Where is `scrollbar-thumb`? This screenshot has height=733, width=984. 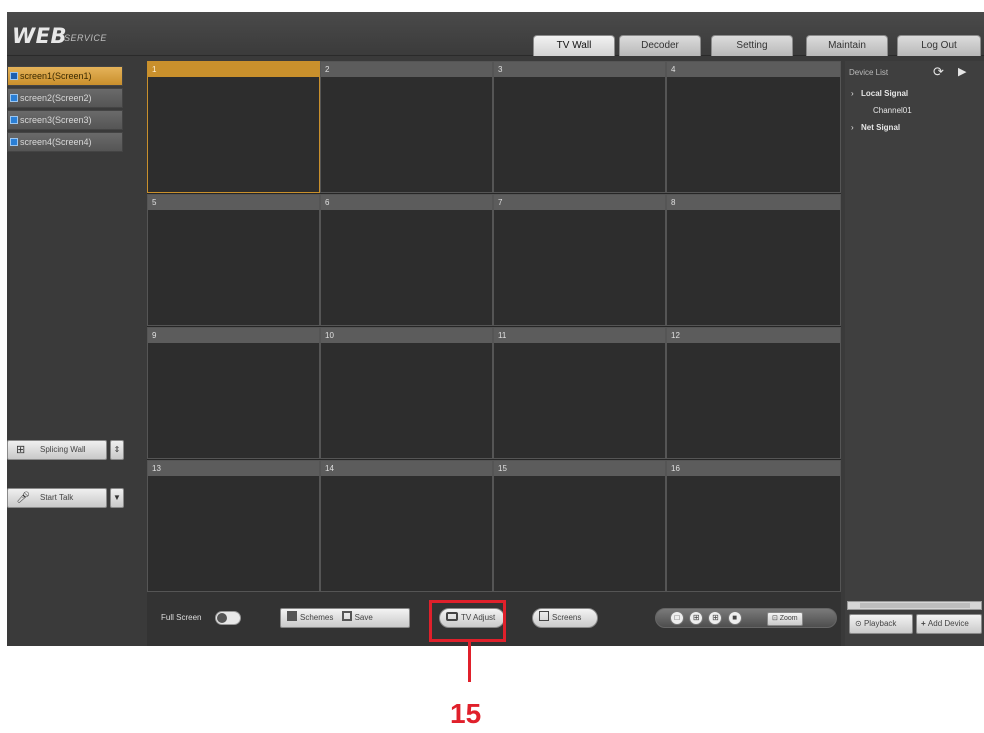
scrollbar-thumb is located at coordinates (915, 605).